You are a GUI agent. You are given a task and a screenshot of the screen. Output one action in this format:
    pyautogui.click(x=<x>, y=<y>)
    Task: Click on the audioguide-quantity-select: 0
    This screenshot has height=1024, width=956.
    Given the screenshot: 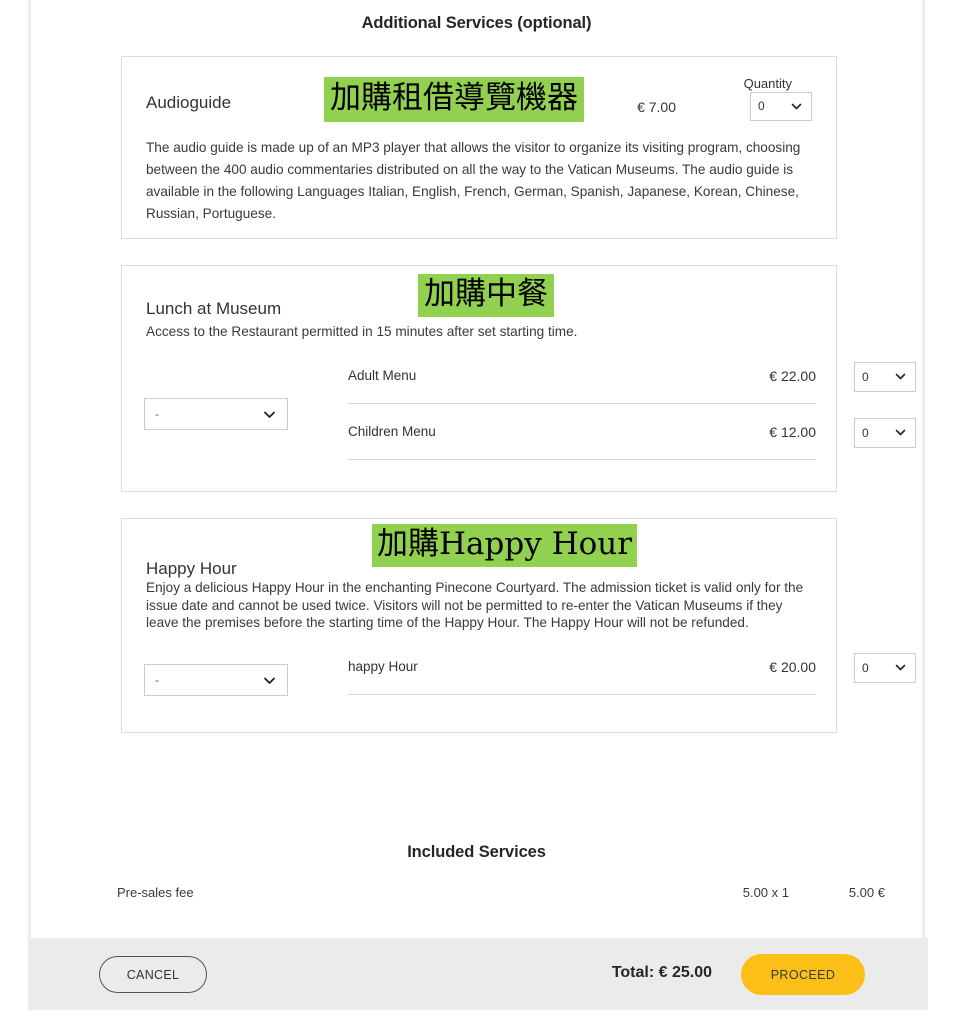 What is the action you would take?
    pyautogui.click(x=781, y=106)
    